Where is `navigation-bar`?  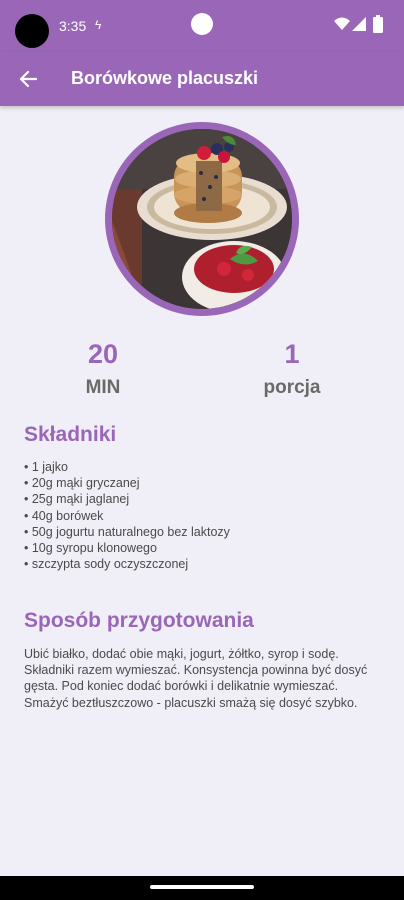
navigation-bar is located at coordinates (202, 888).